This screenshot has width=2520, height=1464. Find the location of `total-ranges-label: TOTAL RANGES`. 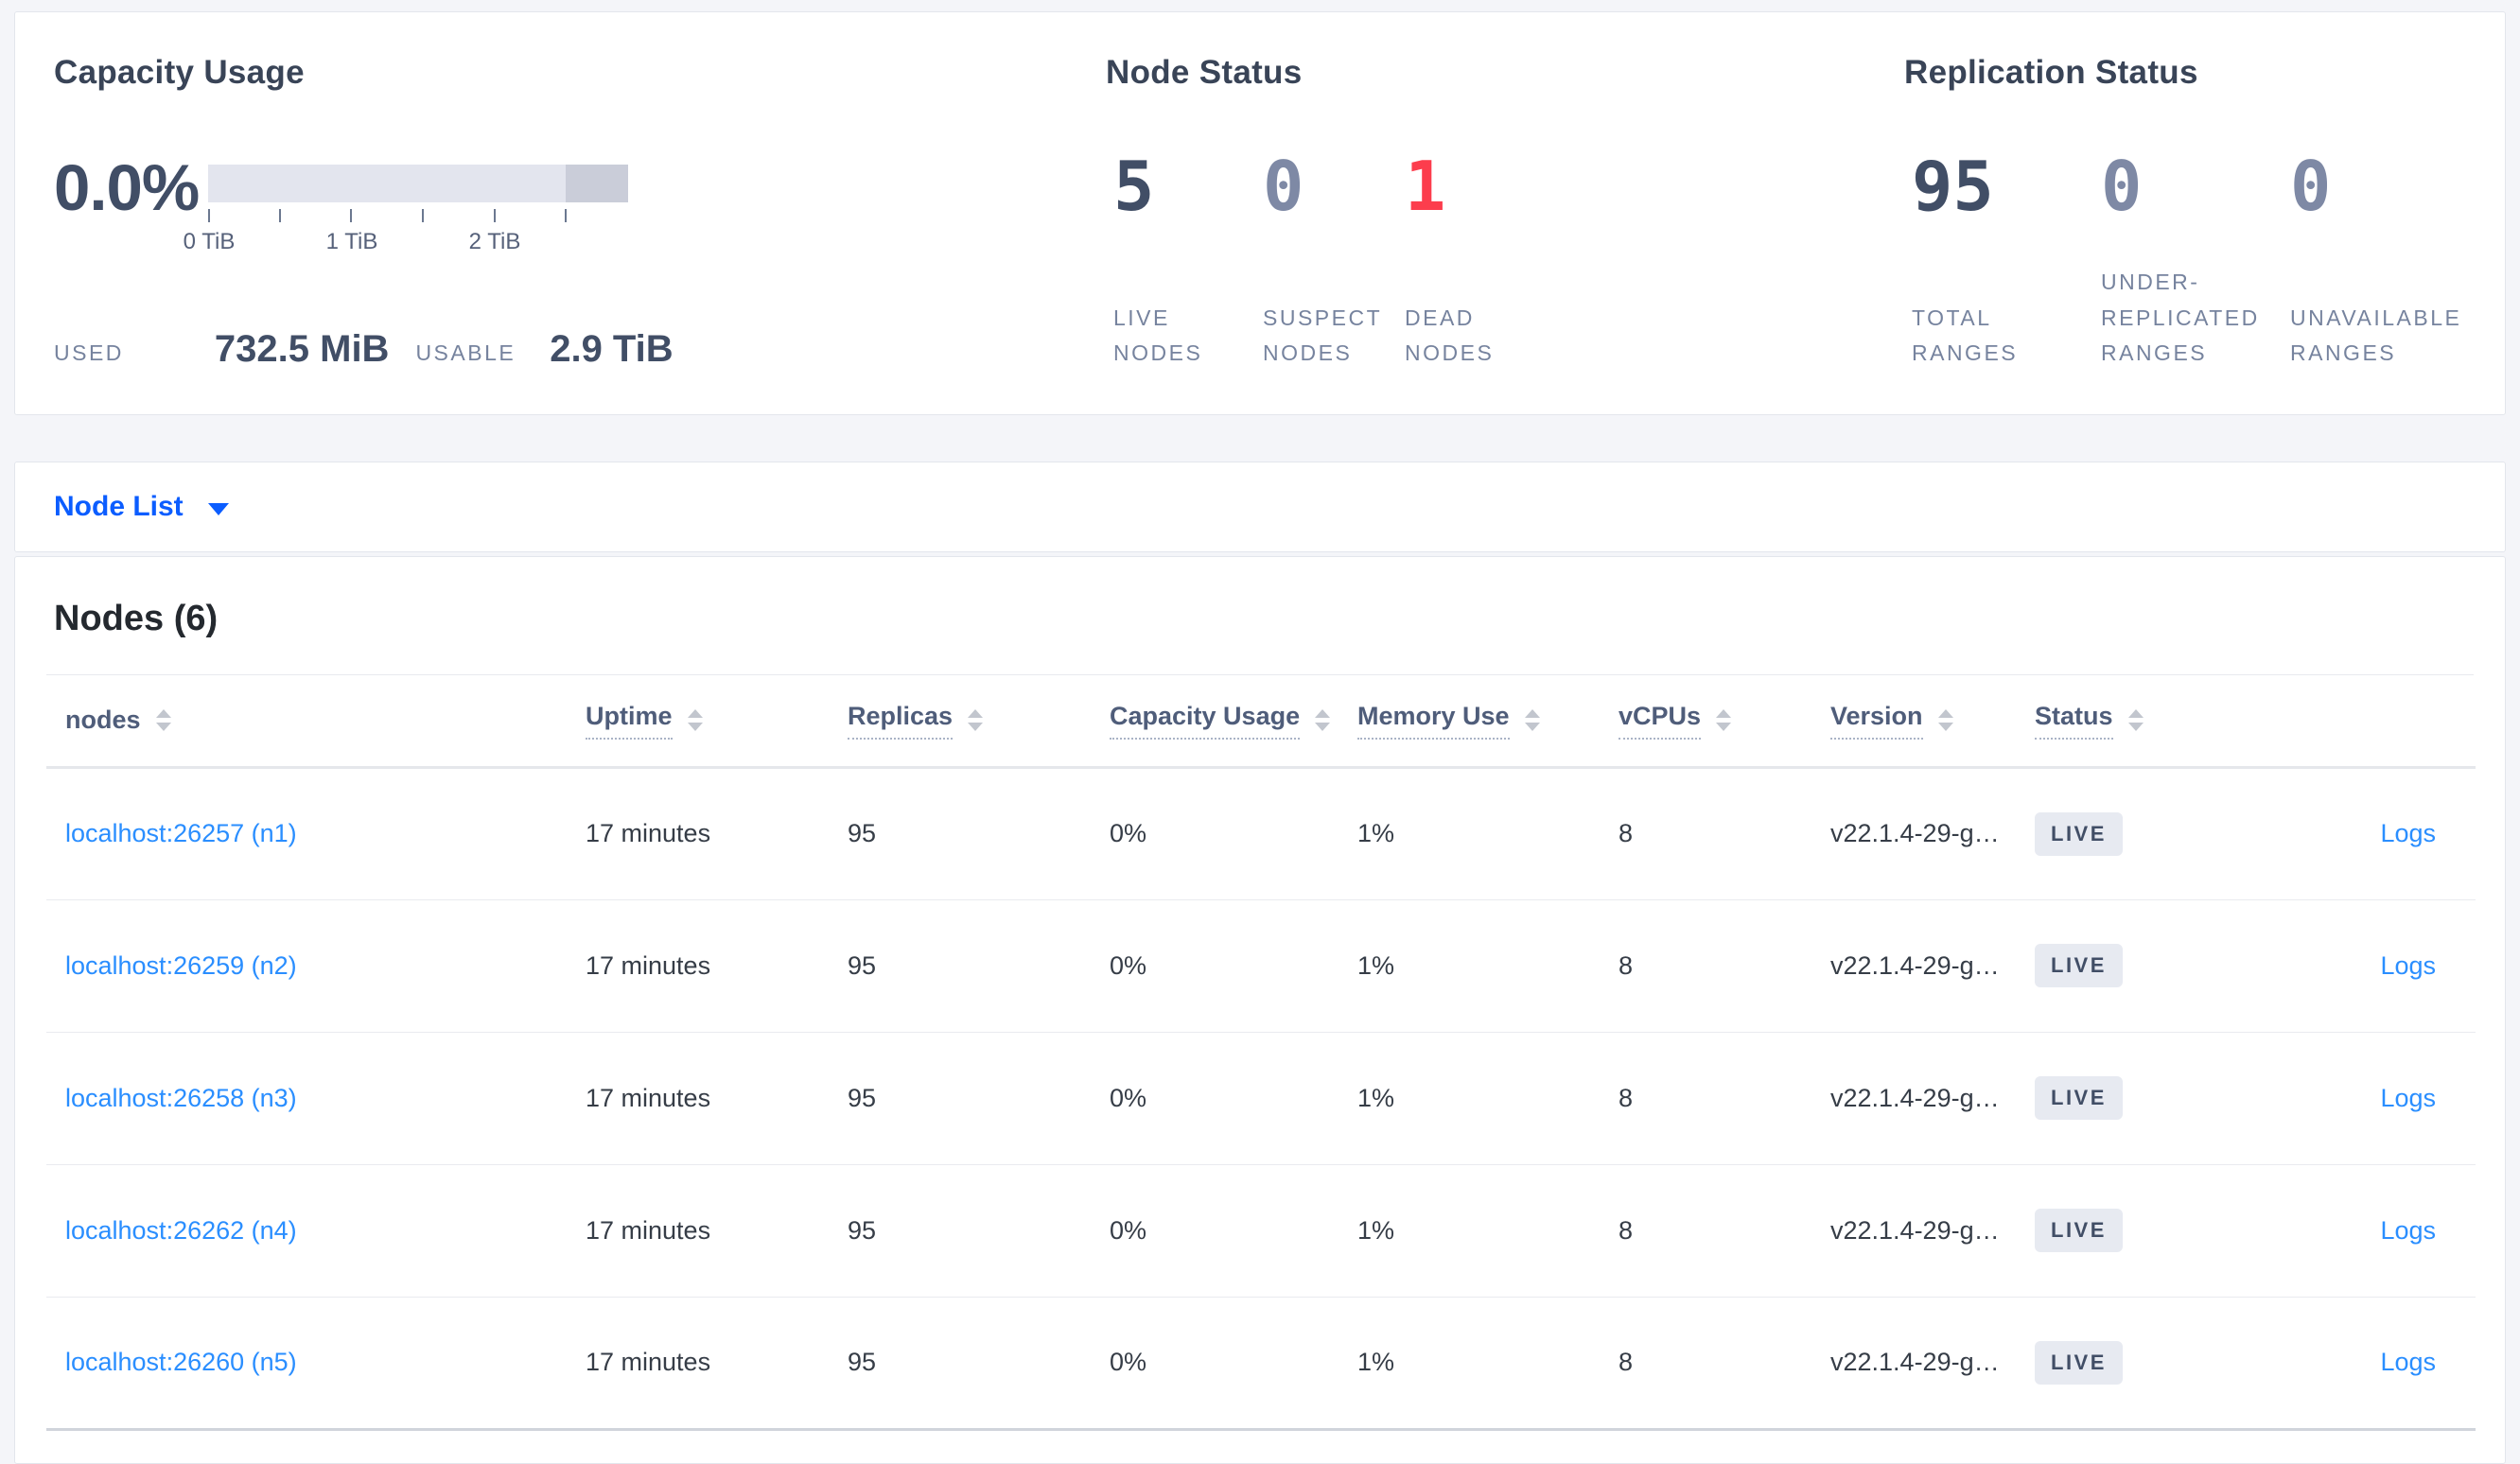

total-ranges-label: TOTAL RANGES is located at coordinates (1965, 335).